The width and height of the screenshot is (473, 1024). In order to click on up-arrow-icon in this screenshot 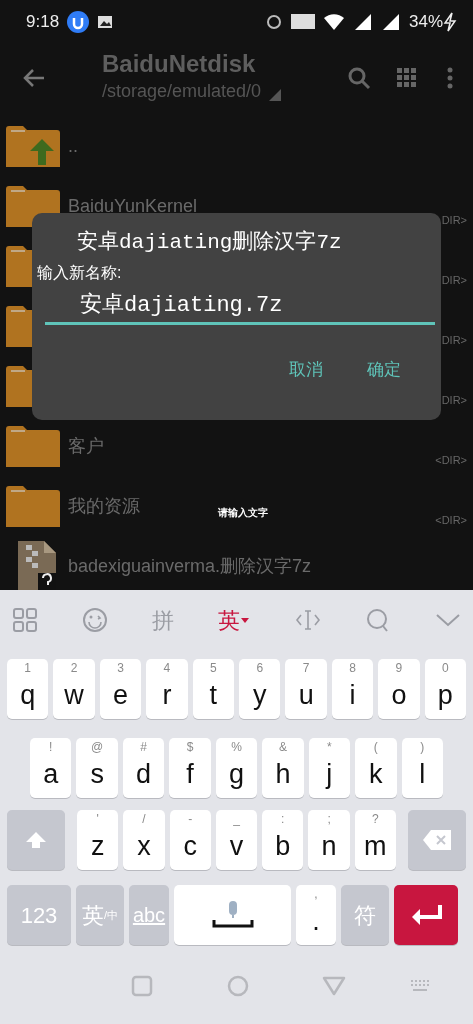, I will do `click(36, 840)`.